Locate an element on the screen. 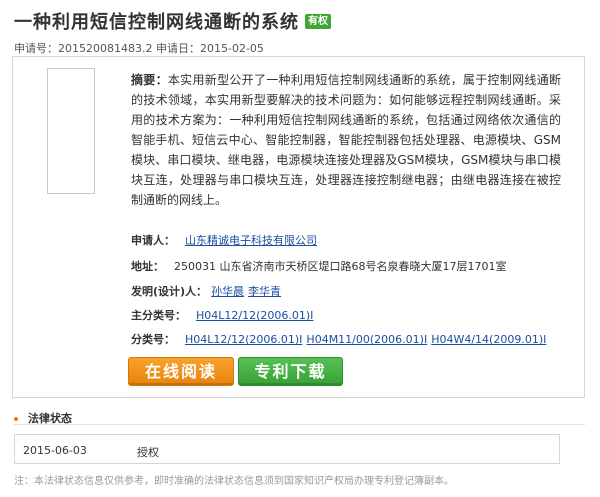 The image size is (600, 497). applicant-row: 申请人： 山东精诚电子科技有限公司 is located at coordinates (226, 240).